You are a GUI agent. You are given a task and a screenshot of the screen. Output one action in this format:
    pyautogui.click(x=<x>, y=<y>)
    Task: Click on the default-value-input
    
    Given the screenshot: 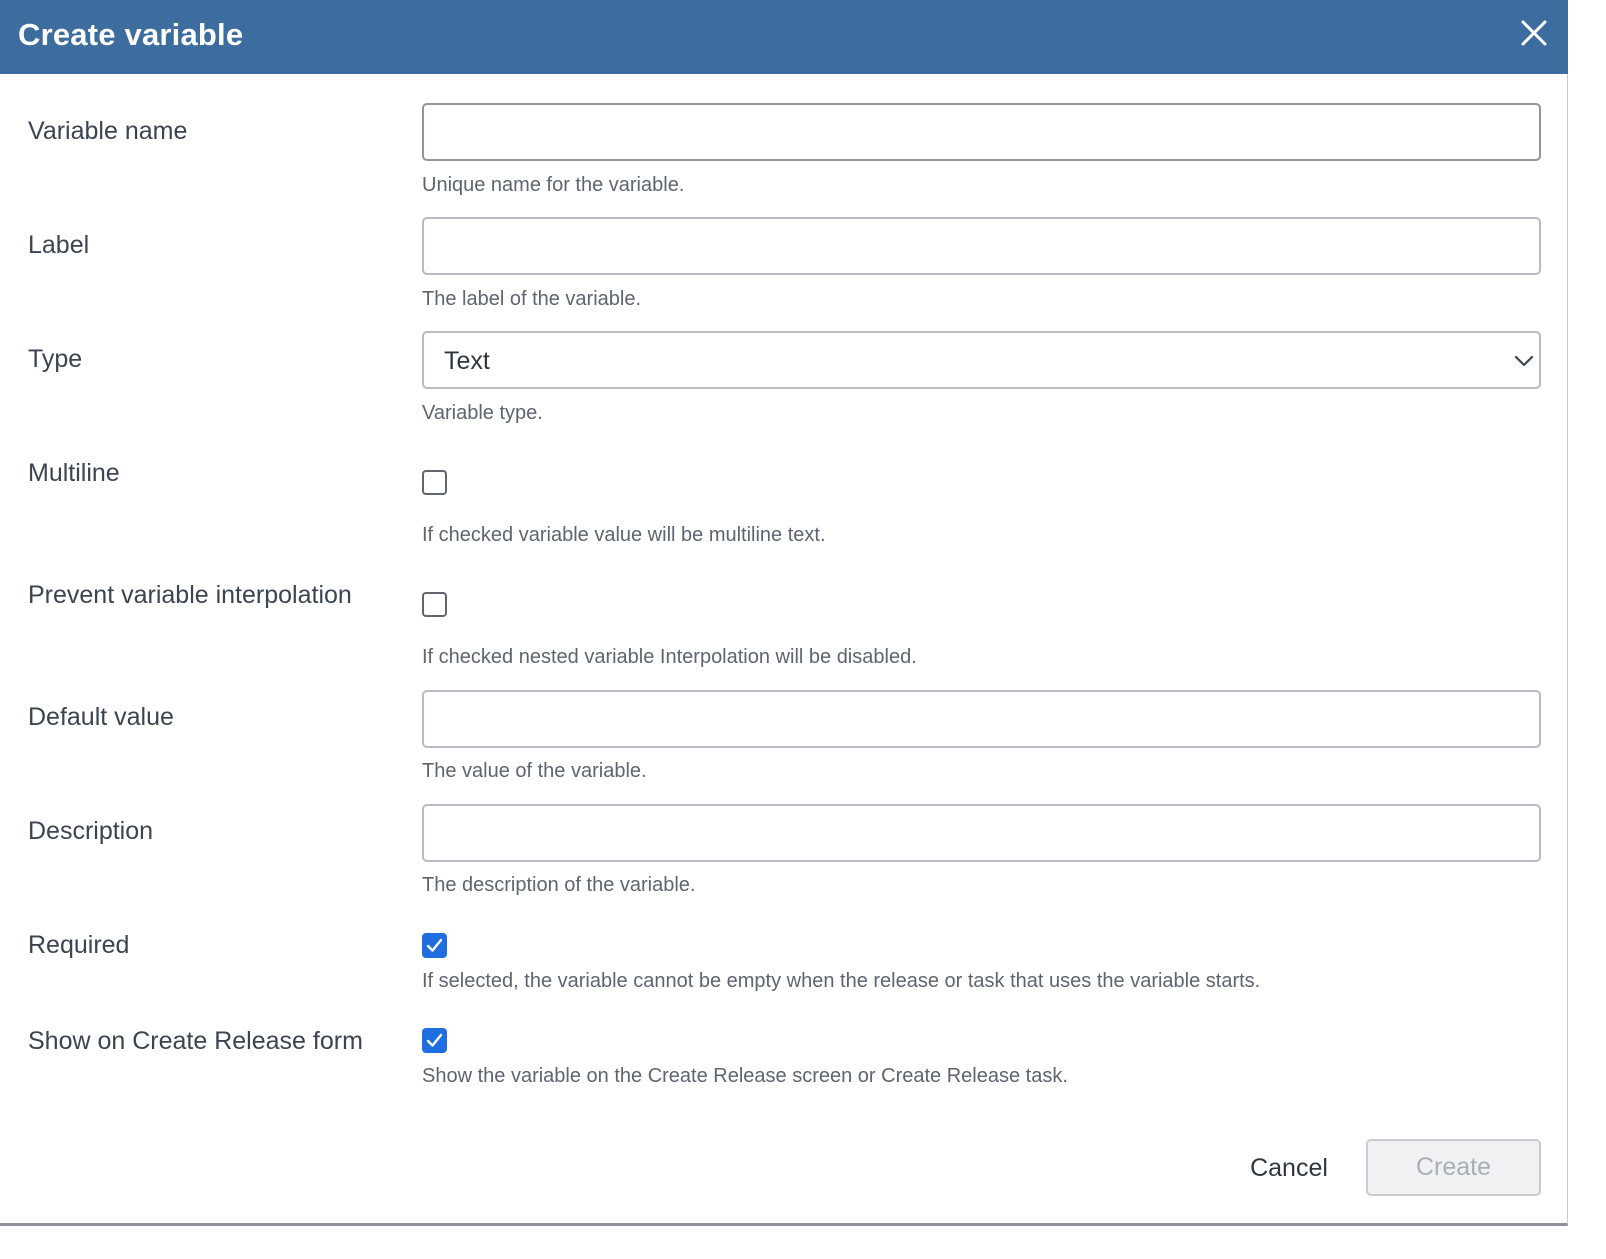 What is the action you would take?
    pyautogui.click(x=981, y=719)
    